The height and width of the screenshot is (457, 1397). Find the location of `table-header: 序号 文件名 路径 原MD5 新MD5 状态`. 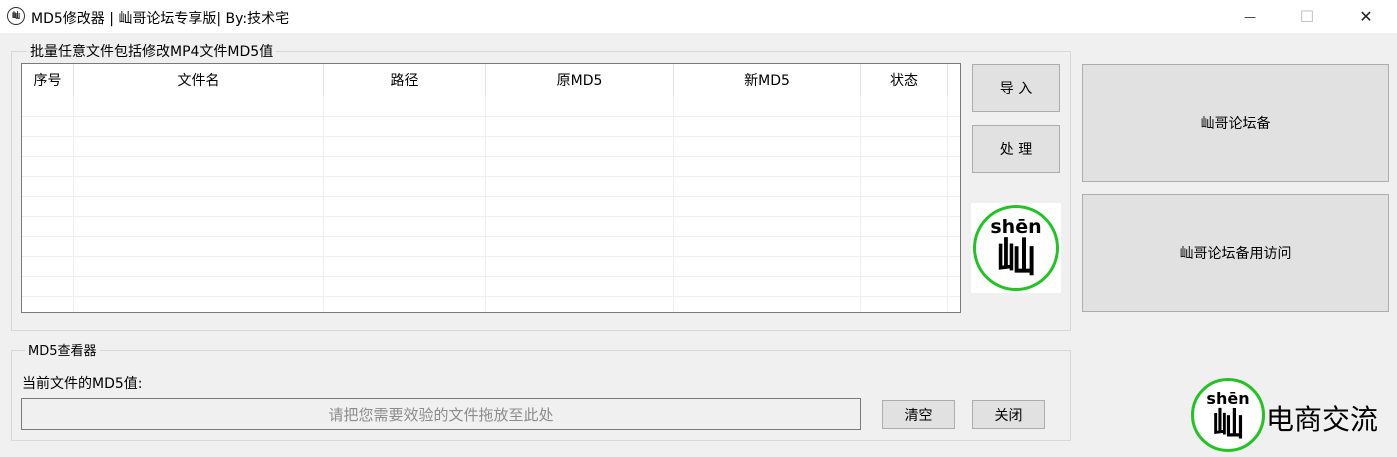

table-header: 序号 文件名 路径 原MD5 新MD5 状态 is located at coordinates (491, 80).